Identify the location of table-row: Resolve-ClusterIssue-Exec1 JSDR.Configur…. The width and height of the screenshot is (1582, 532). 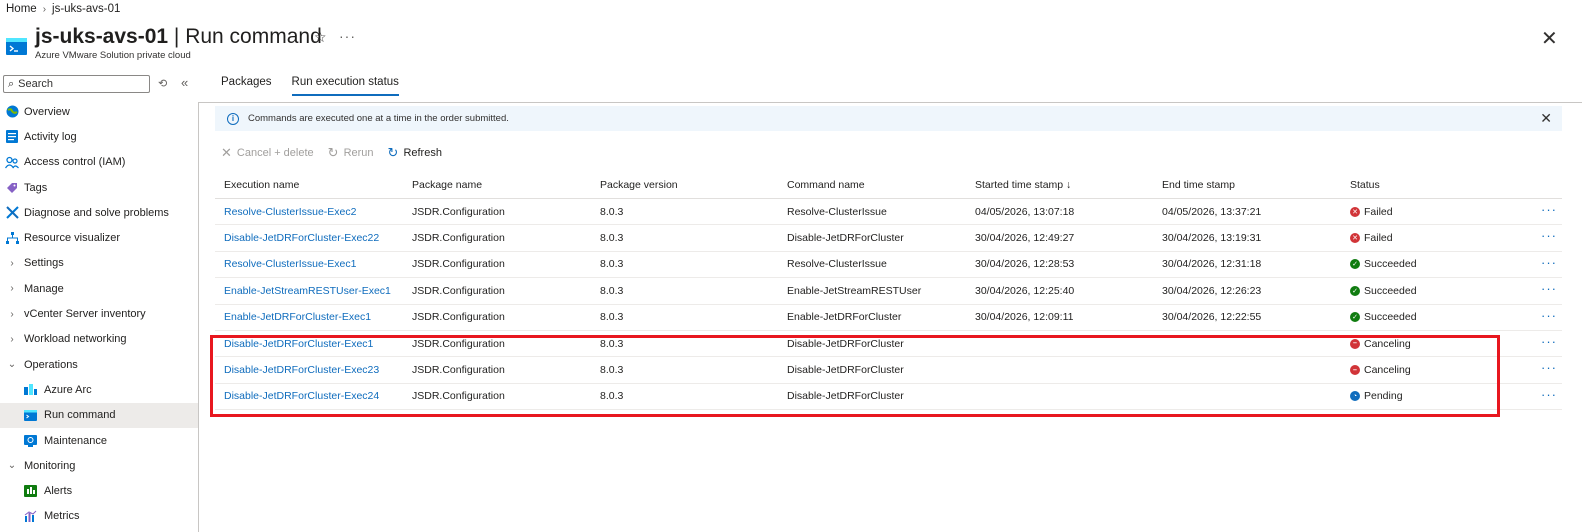
(888, 265).